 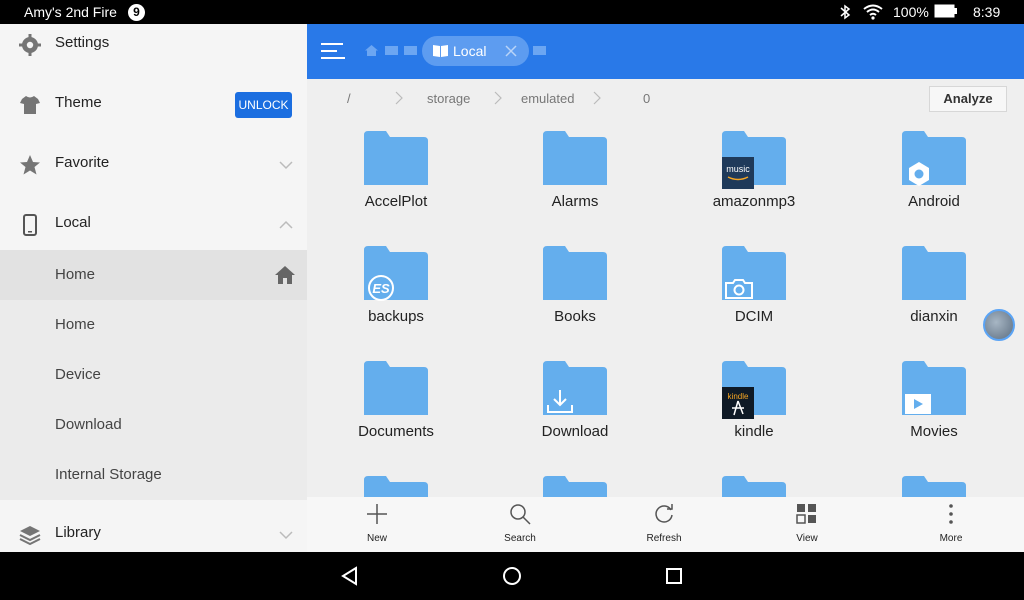 I want to click on path-segment-emulated: emulated, so click(x=547, y=98).